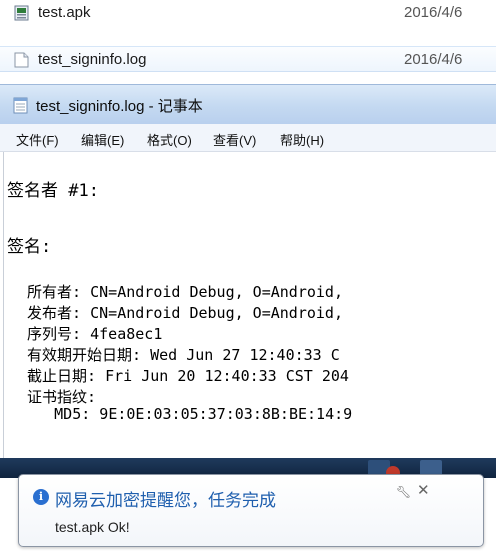 Image resolution: width=496 pixels, height=551 pixels. I want to click on text-line: 签名:, so click(29, 247).